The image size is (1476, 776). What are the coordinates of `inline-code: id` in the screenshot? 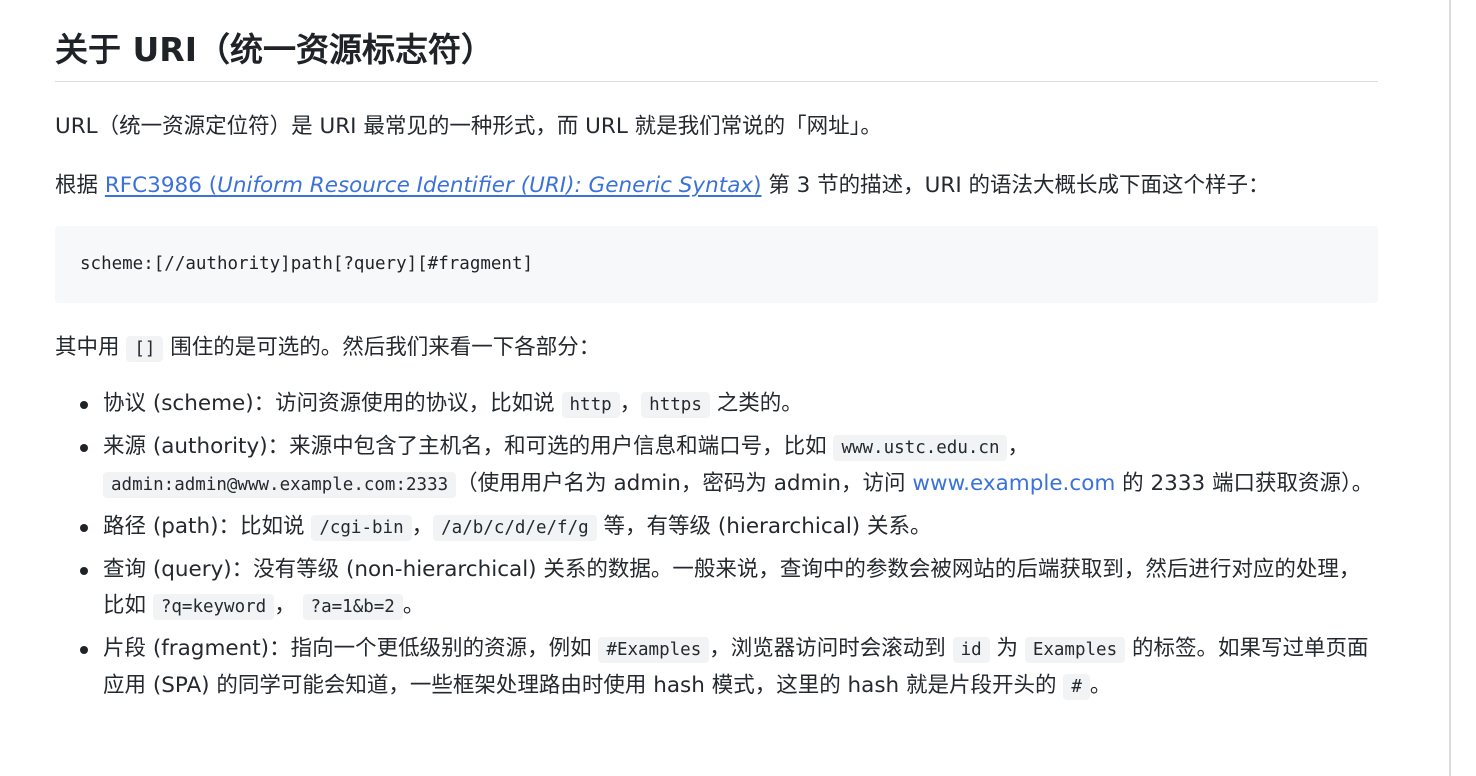 It's located at (971, 650).